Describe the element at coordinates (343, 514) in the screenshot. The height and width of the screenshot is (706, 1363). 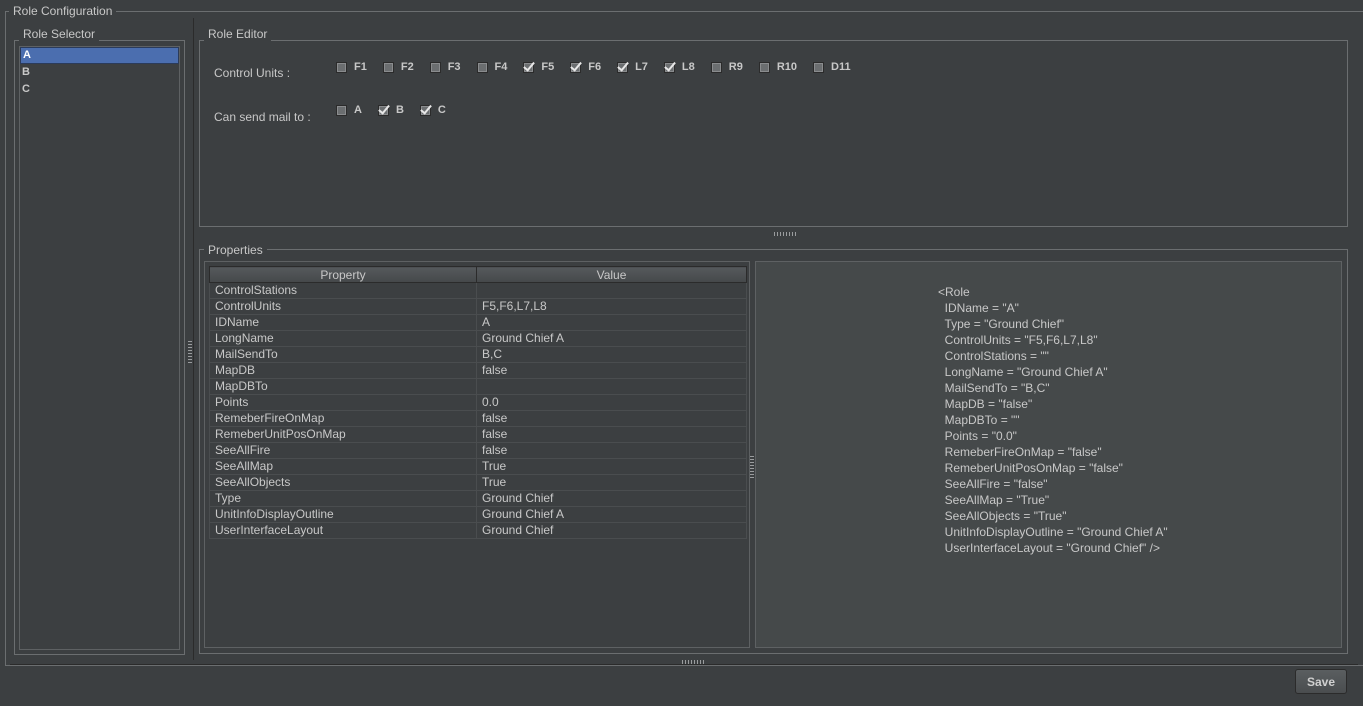
I see `property-cell: UnitInfoDisplayOutline` at that location.